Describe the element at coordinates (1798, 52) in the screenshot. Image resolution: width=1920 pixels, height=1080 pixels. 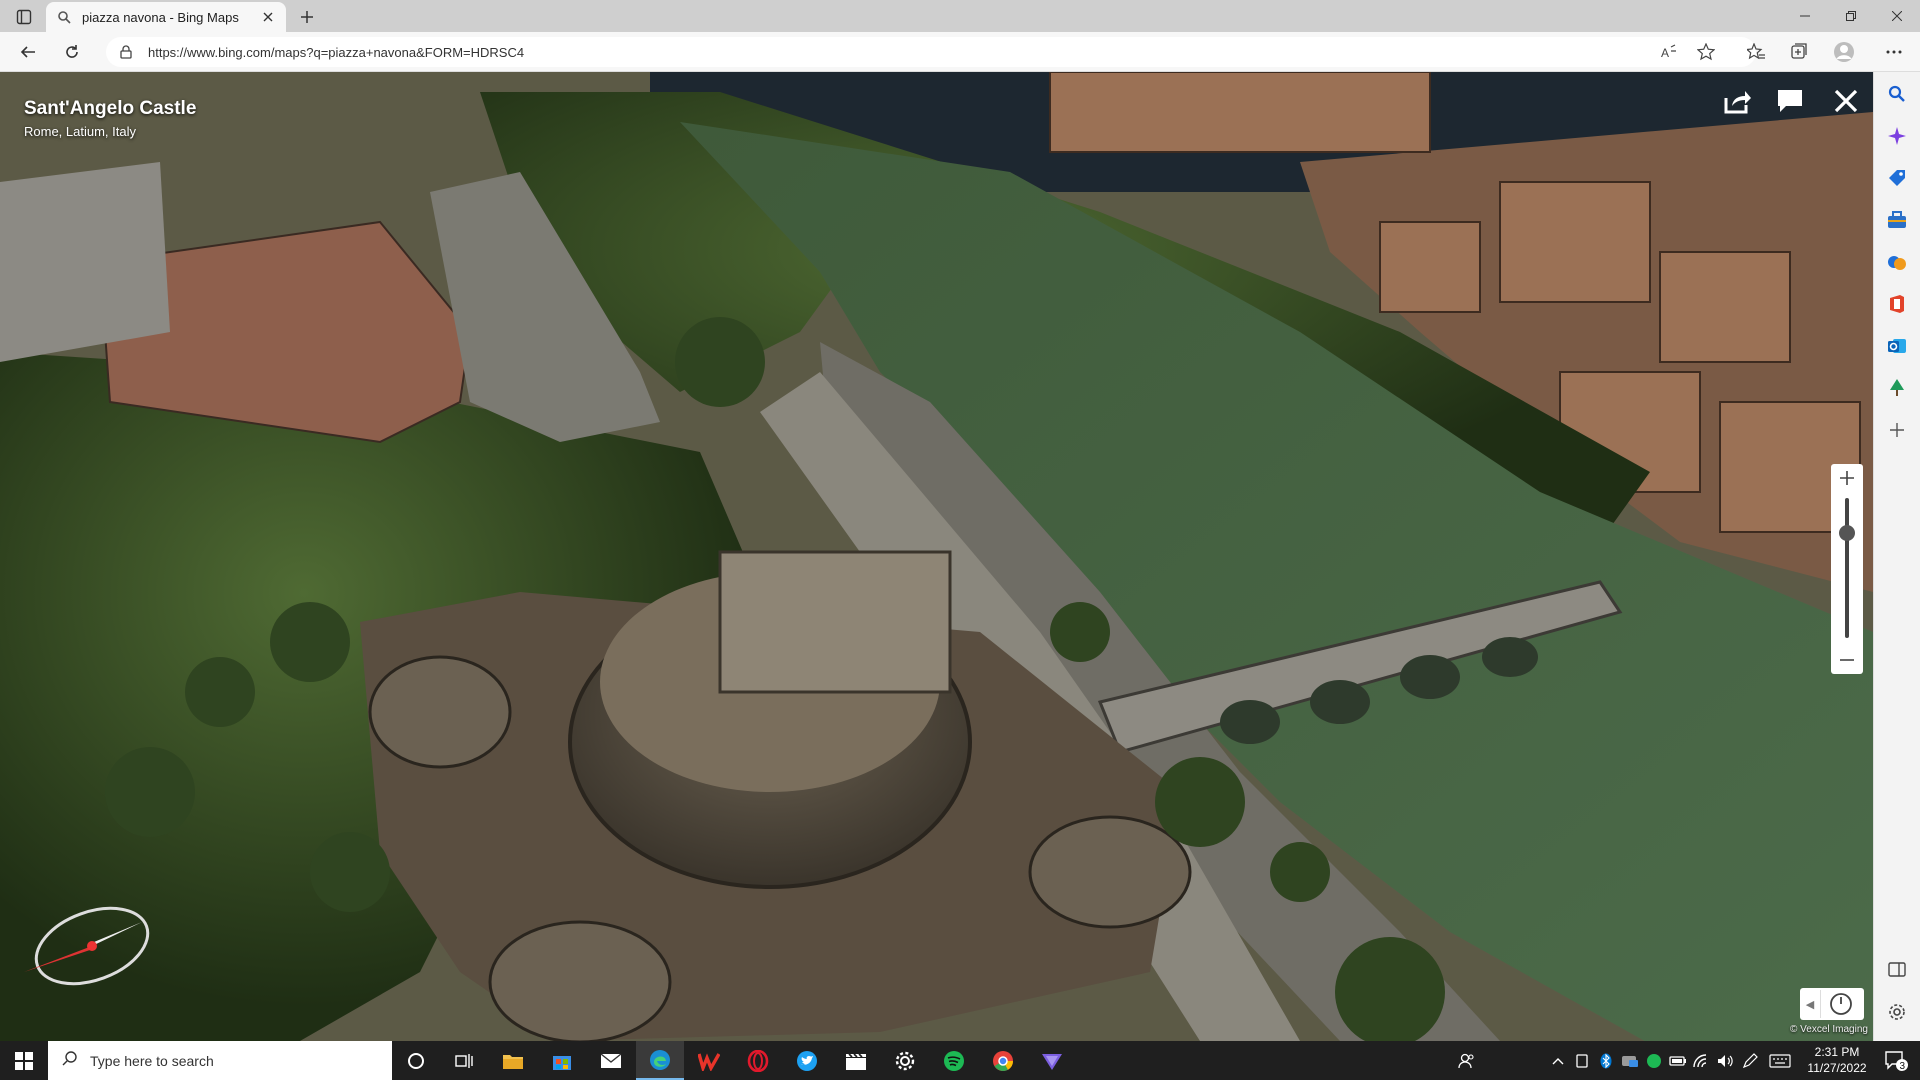
I see `collections-icon` at that location.